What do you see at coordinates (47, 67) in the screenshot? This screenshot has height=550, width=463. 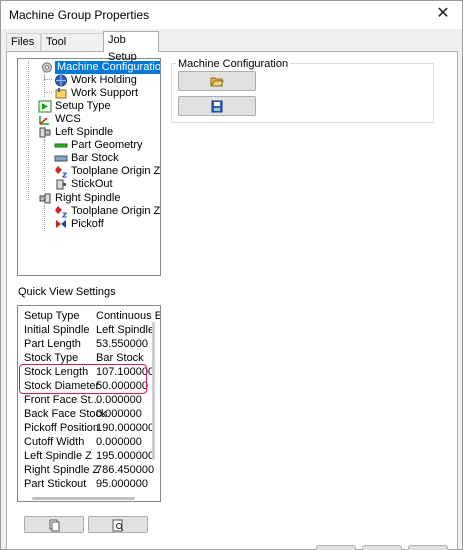 I see `gear-icon` at bounding box center [47, 67].